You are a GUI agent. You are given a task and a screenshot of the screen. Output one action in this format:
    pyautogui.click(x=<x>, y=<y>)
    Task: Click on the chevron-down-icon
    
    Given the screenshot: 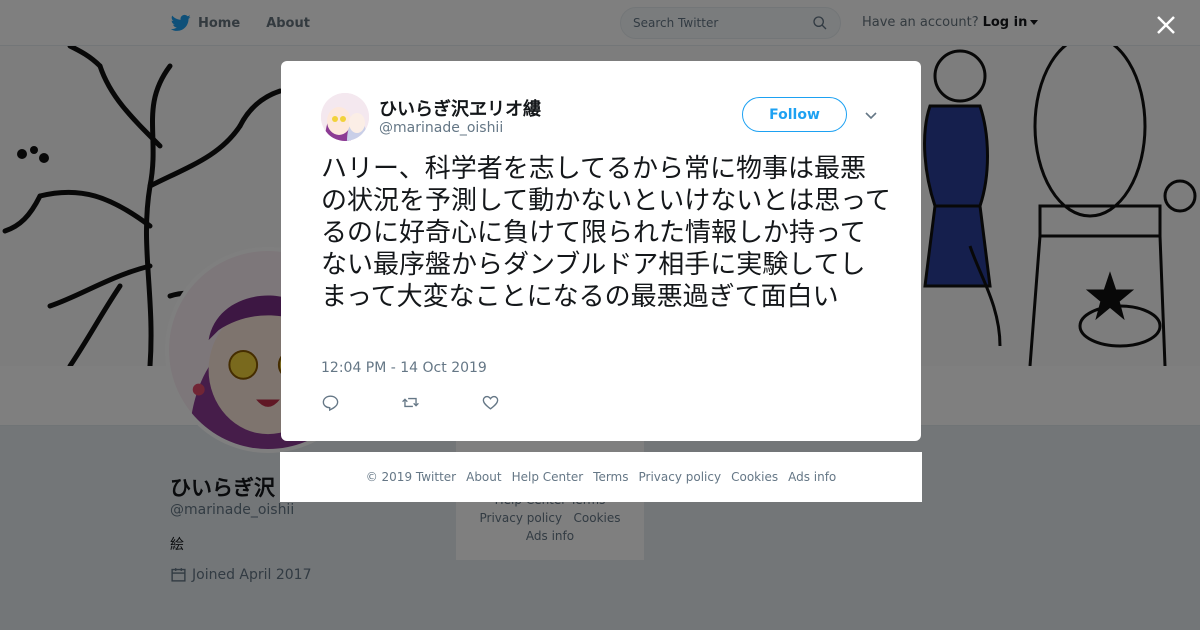 What is the action you would take?
    pyautogui.click(x=871, y=116)
    